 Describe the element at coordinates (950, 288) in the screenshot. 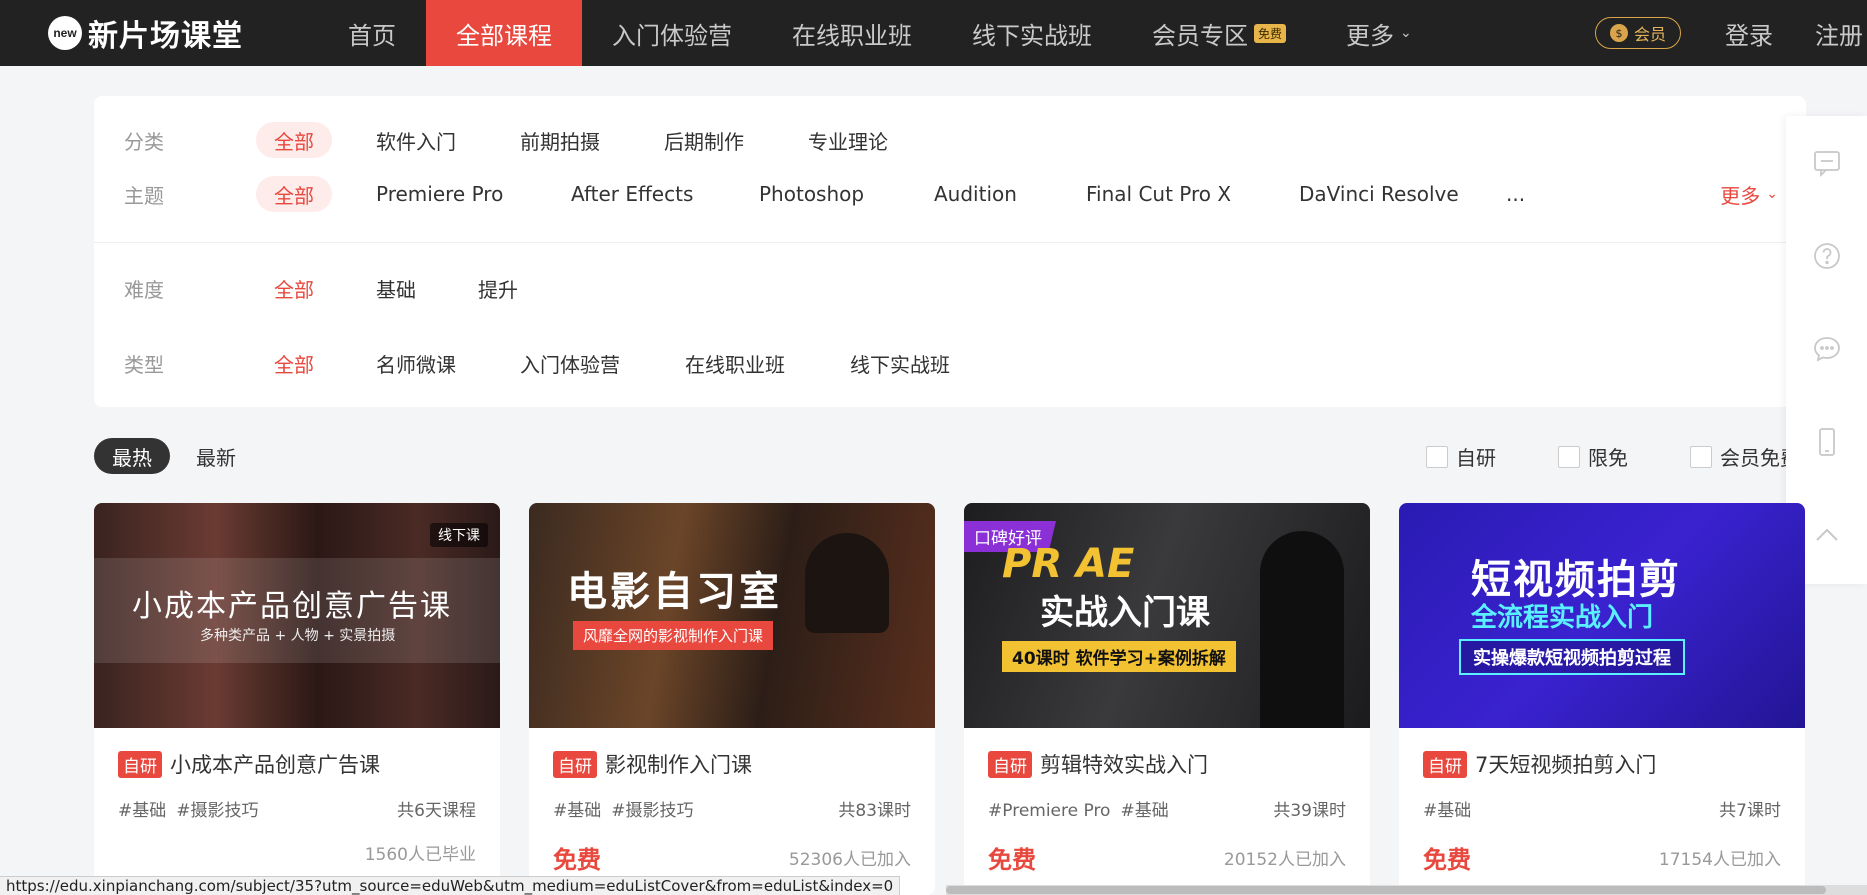

I see `filter-row-difficulty: 难度 全部 基础 提升` at that location.